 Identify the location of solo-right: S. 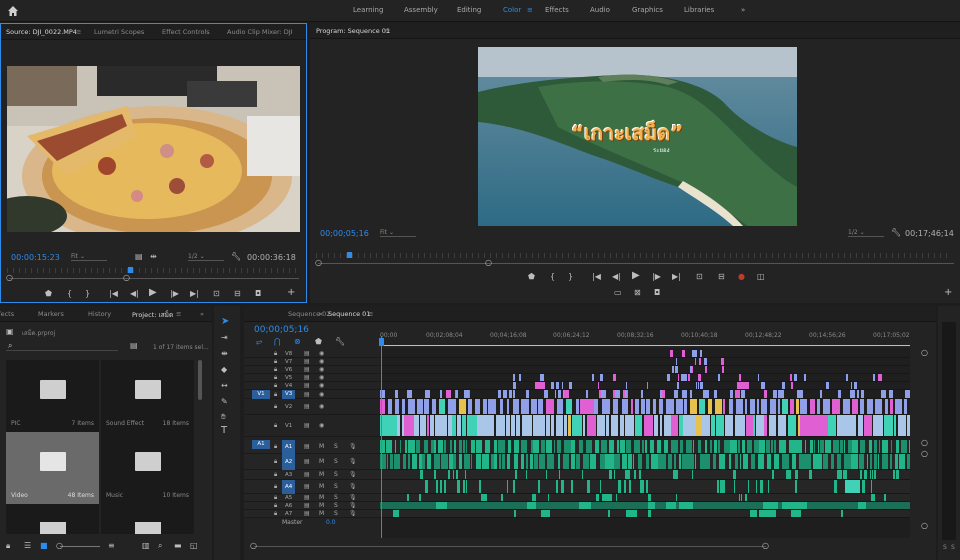
(953, 547).